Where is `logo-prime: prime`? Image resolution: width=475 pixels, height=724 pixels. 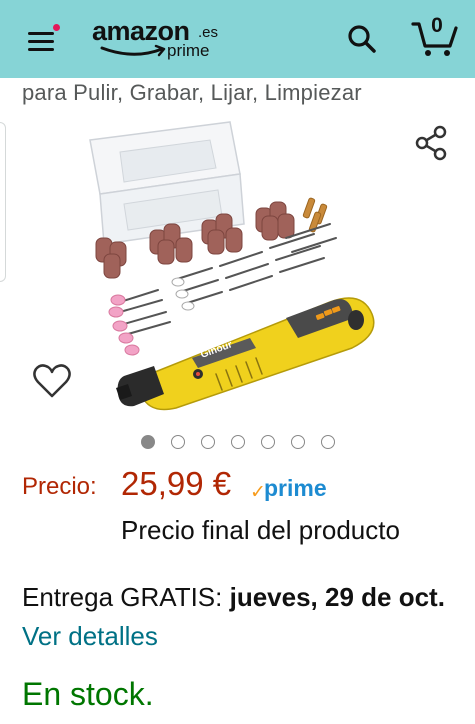
logo-prime: prime is located at coordinates (188, 50).